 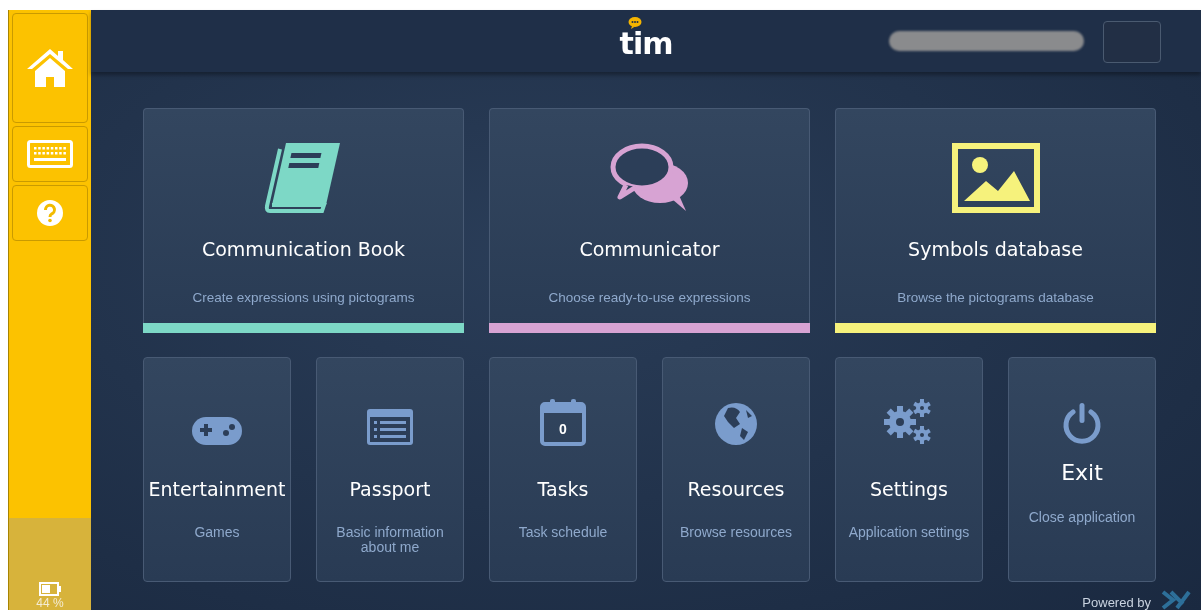 What do you see at coordinates (303, 220) in the screenshot?
I see `feature-tile: Communication Book Create expressions using pictograms` at bounding box center [303, 220].